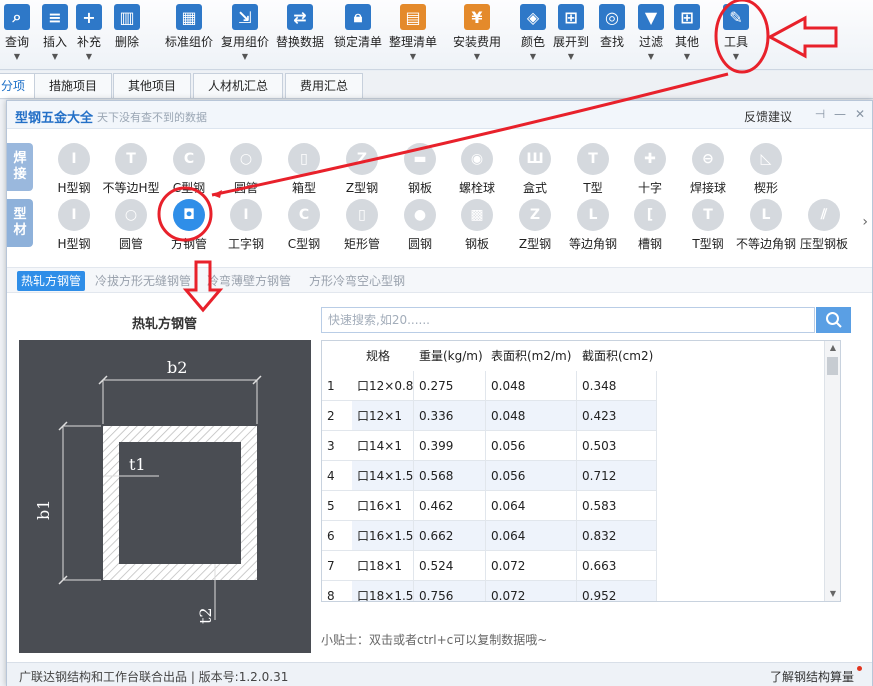 The width and height of the screenshot is (873, 686). What do you see at coordinates (736, 32) in the screenshot?
I see `tools-button: ✎ 工具 ▼` at bounding box center [736, 32].